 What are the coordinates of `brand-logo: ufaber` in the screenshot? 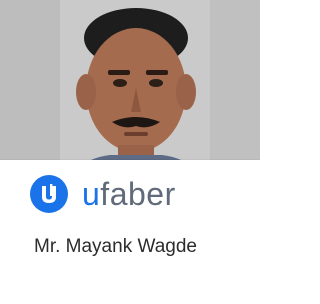 It's located at (133, 194).